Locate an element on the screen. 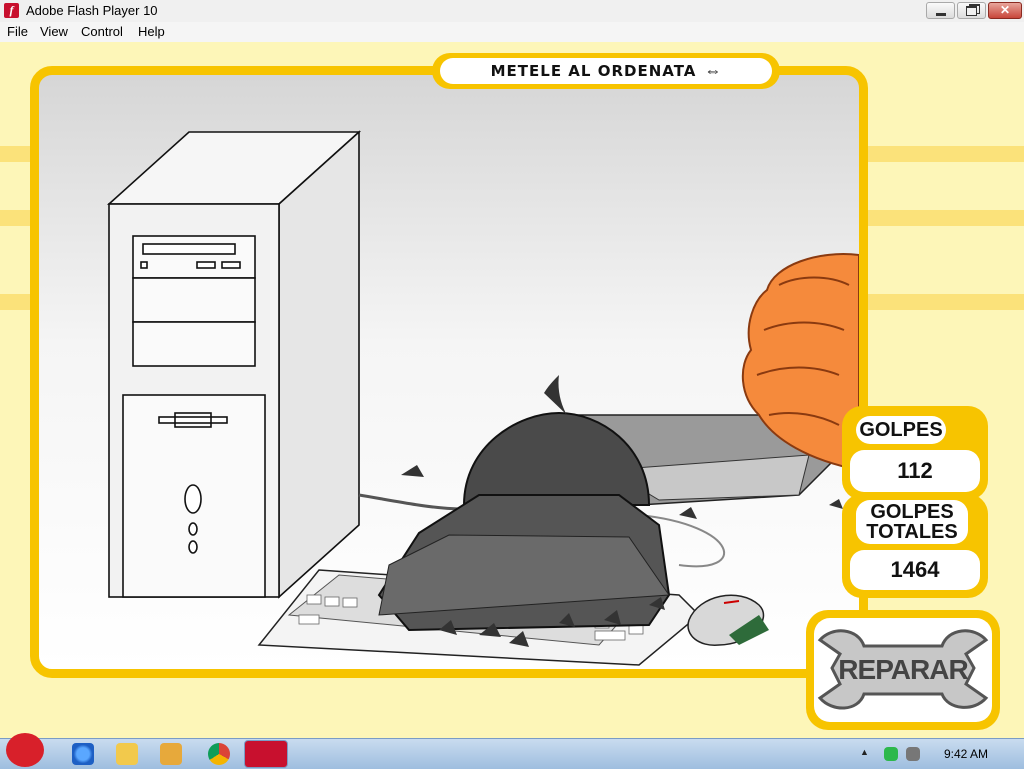 Image resolution: width=1024 pixels, height=769 pixels. close-icon: ✕ is located at coordinates (1005, 10).